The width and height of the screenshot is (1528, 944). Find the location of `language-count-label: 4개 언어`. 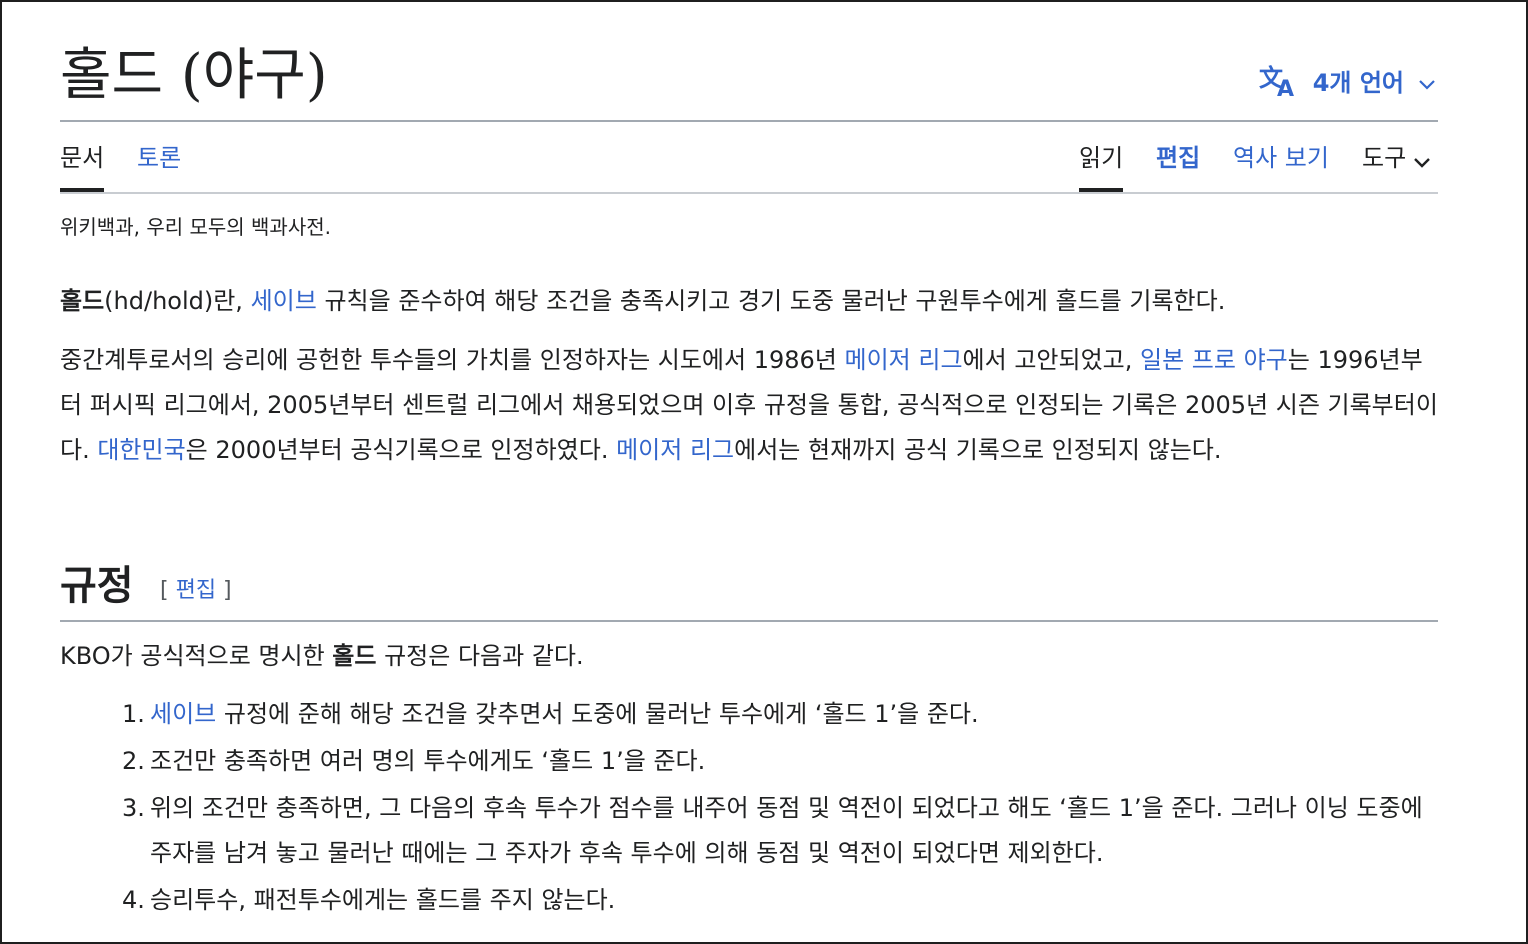

language-count-label: 4개 언어 is located at coordinates (1358, 82).